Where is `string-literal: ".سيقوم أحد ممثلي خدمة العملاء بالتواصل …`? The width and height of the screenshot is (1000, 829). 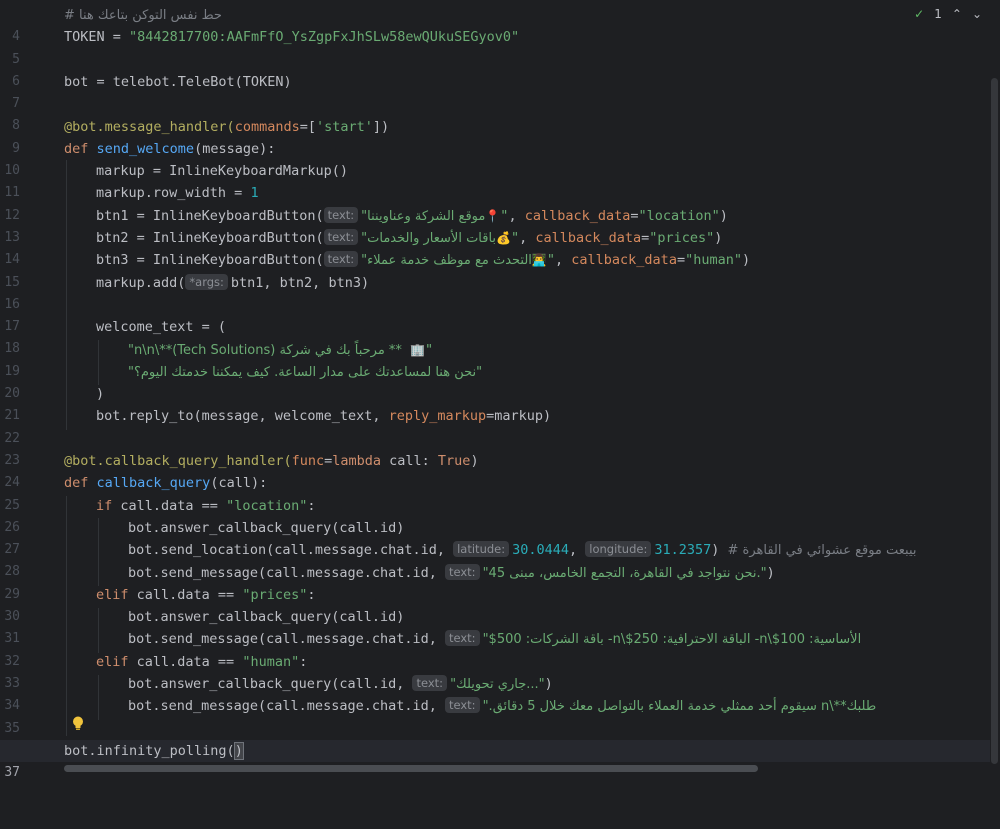
string-literal: ".سيقوم أحد ممثلي خدمة العملاء بالتواصل … is located at coordinates (679, 707).